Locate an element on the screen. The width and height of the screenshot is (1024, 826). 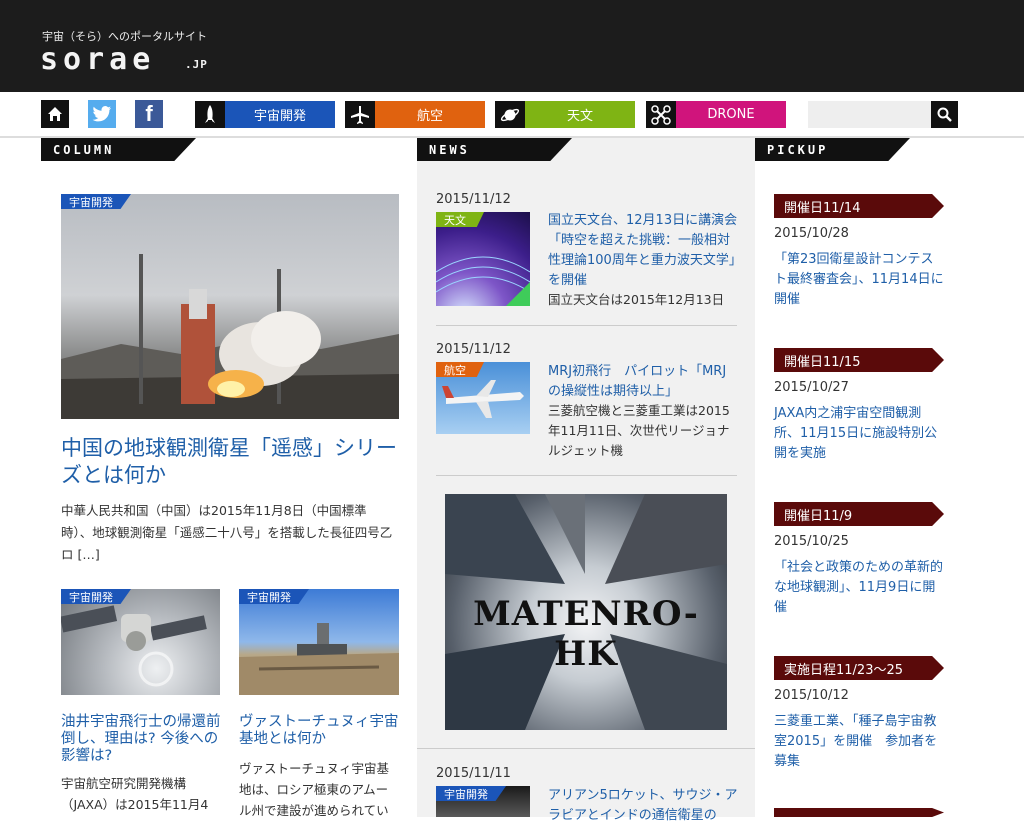
news-desc: 三菱航空機と三菱重工業は2015年11月11日、次世代リージョナルジェット機 is located at coordinates (639, 430).